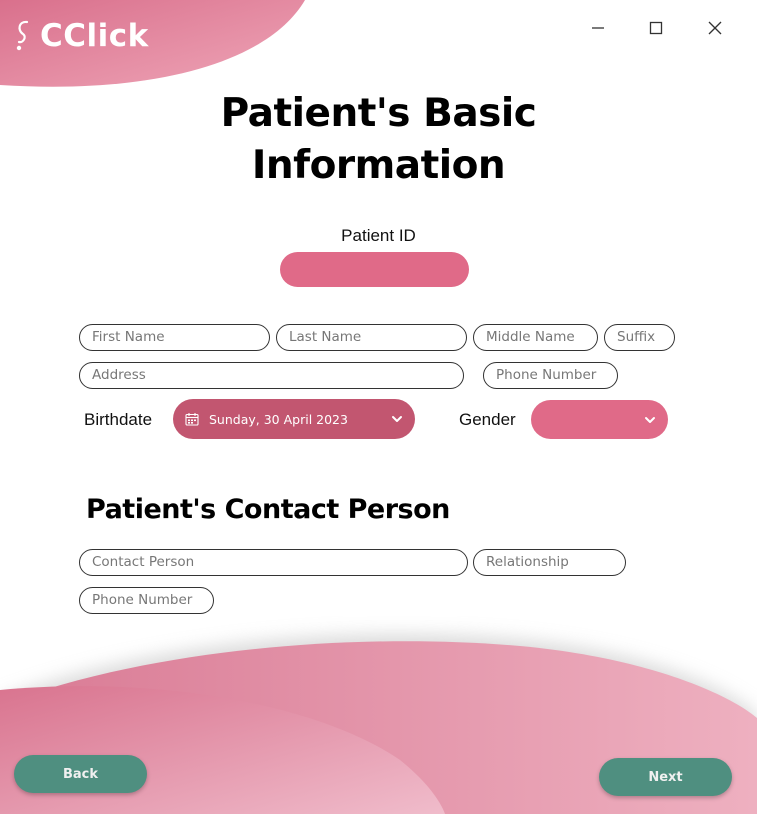  I want to click on minimize-button, so click(598, 28).